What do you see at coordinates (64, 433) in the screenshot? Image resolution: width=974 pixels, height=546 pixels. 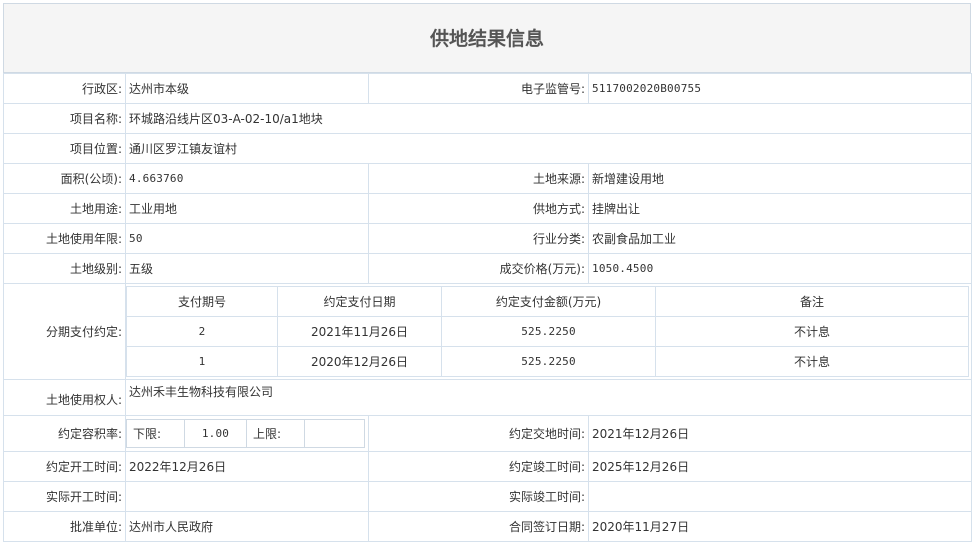 I see `far-label: 约定容积率:` at bounding box center [64, 433].